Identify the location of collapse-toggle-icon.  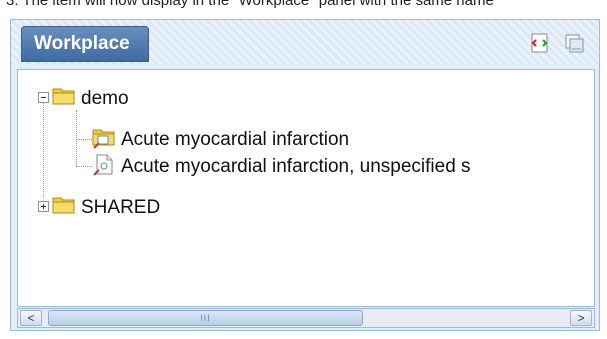
(43, 97).